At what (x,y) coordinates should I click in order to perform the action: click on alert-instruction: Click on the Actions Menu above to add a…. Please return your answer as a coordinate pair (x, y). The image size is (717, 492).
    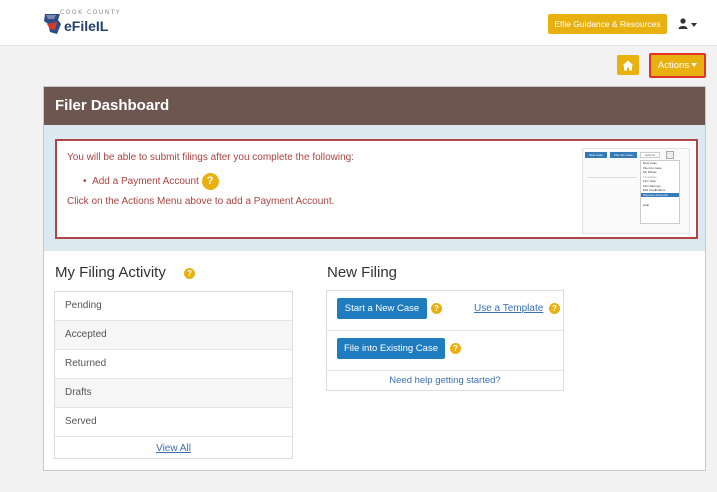
    Looking at the image, I should click on (201, 201).